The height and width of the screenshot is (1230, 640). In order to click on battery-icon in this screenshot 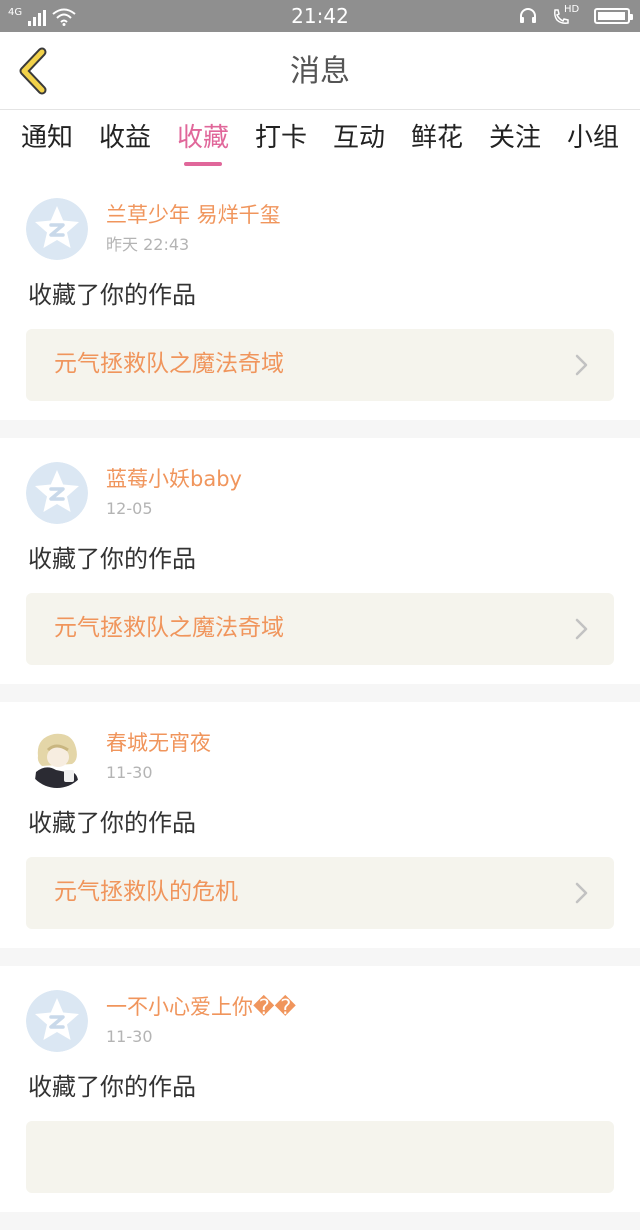, I will do `click(613, 16)`.